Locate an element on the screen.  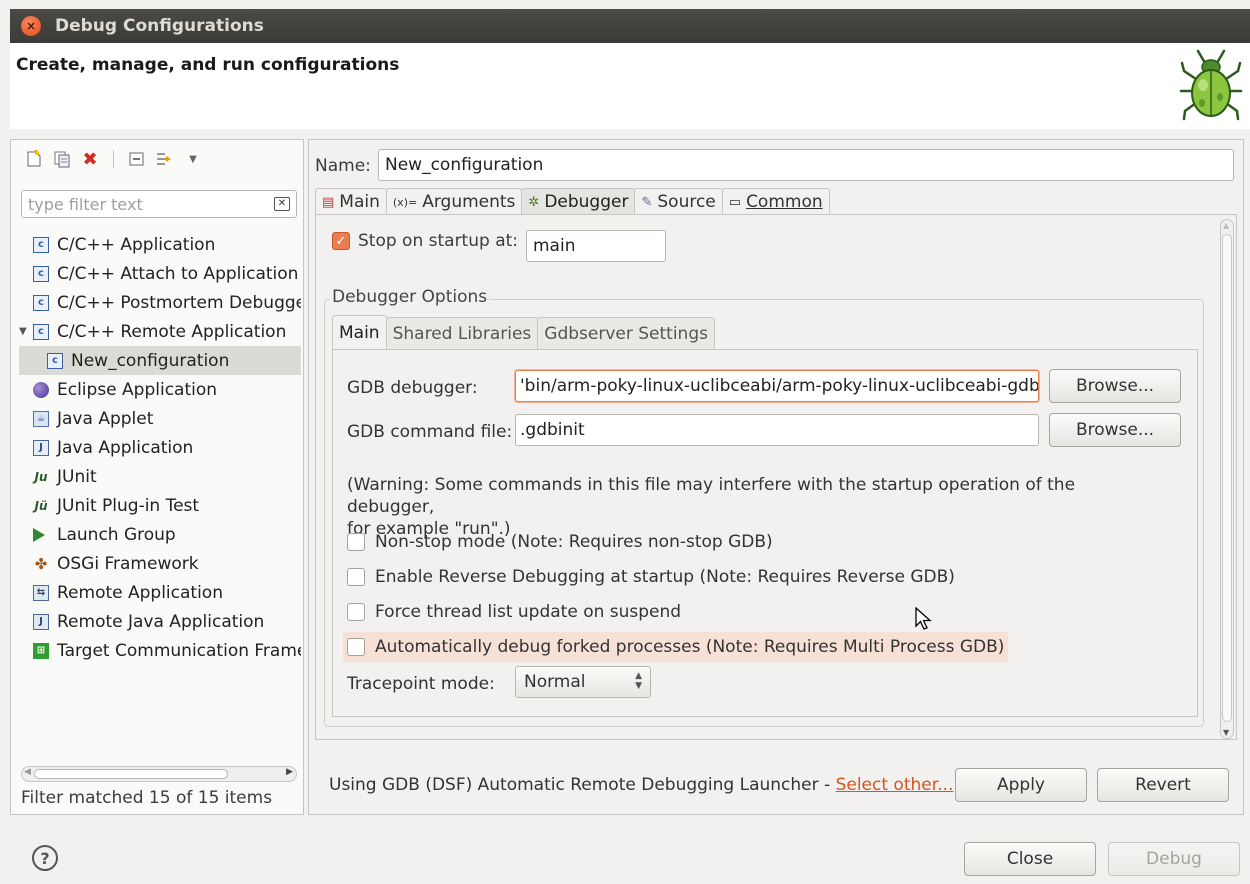
tree-item-junit-plugin: Jü JUnit Plug-in Test is located at coordinates (160, 505).